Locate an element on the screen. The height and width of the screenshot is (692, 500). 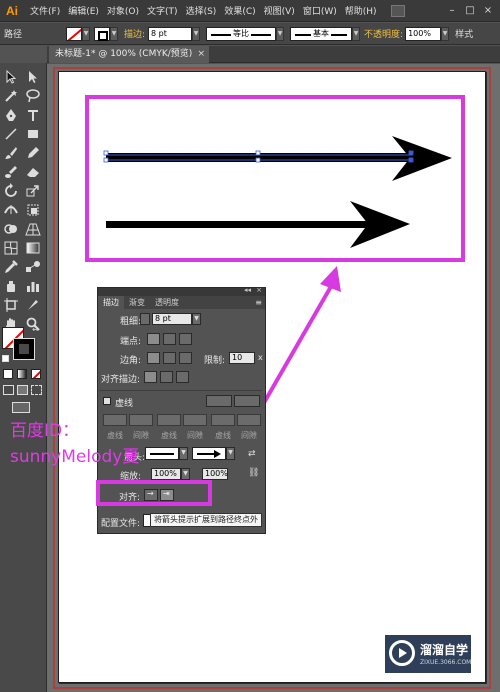
default-fill-stroke-icon is located at coordinates (5, 358).